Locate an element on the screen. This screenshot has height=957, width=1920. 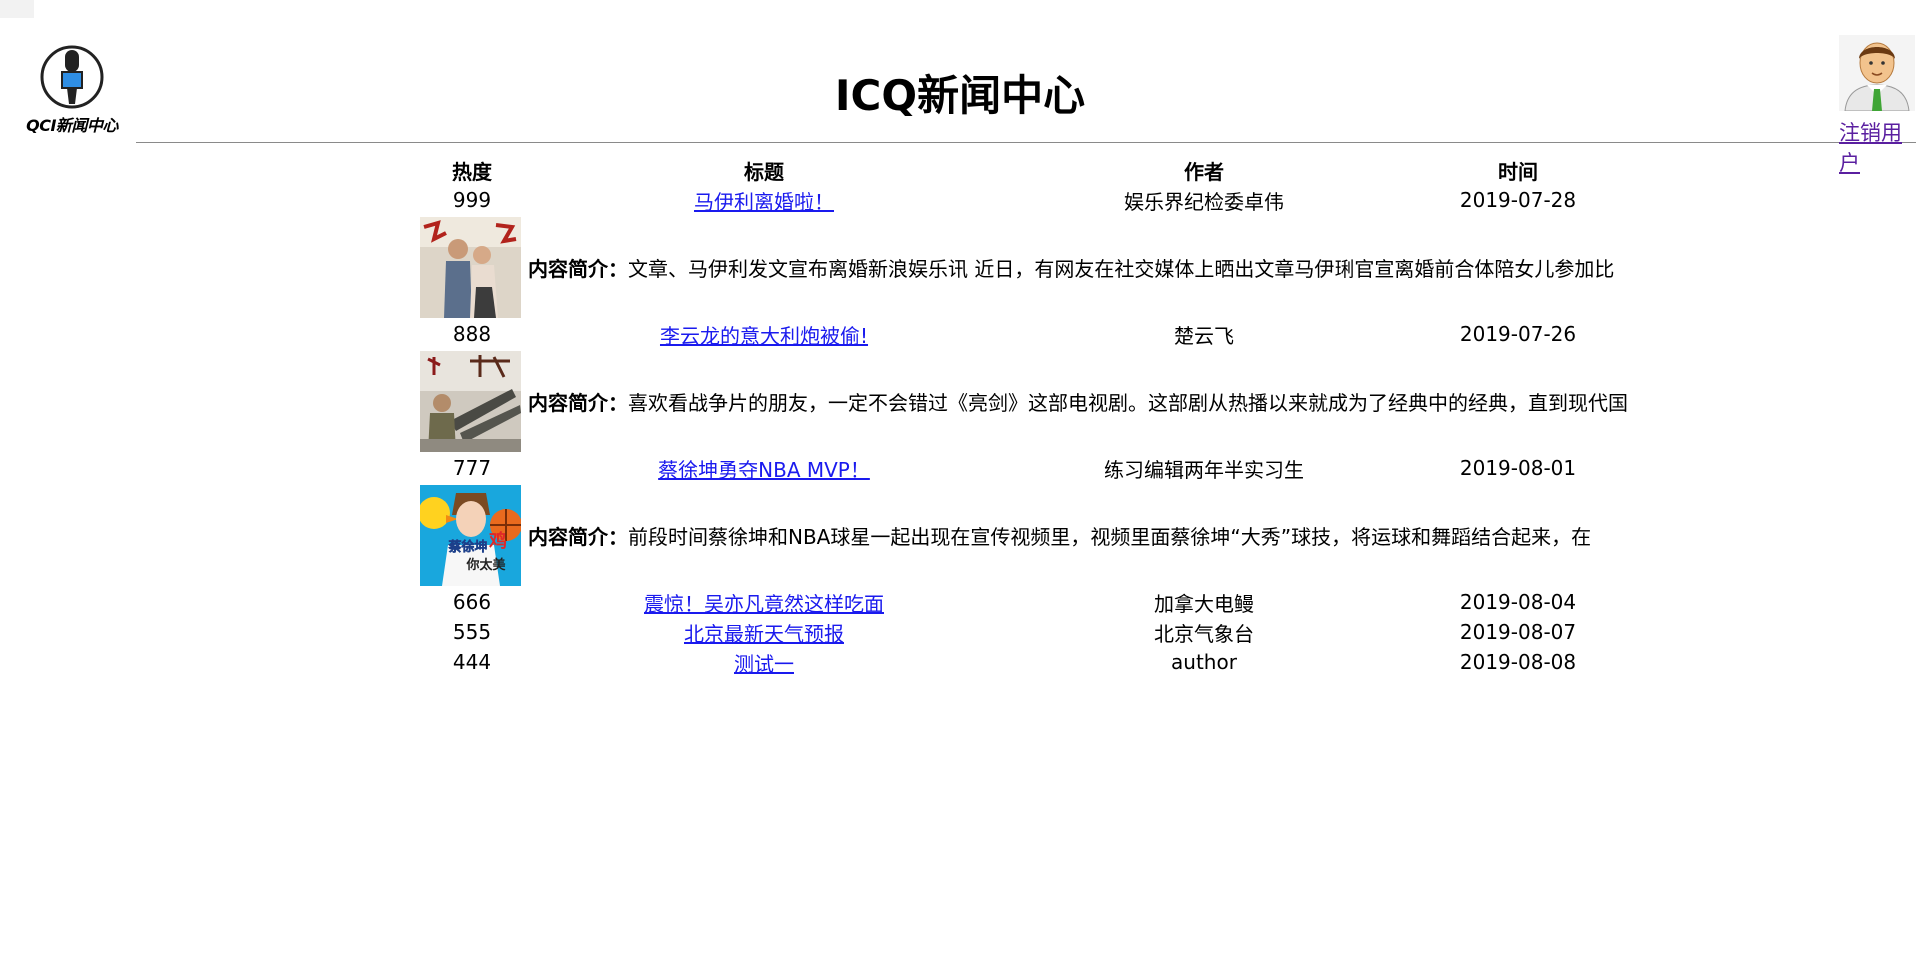
hot-value: 666 is located at coordinates (472, 602).